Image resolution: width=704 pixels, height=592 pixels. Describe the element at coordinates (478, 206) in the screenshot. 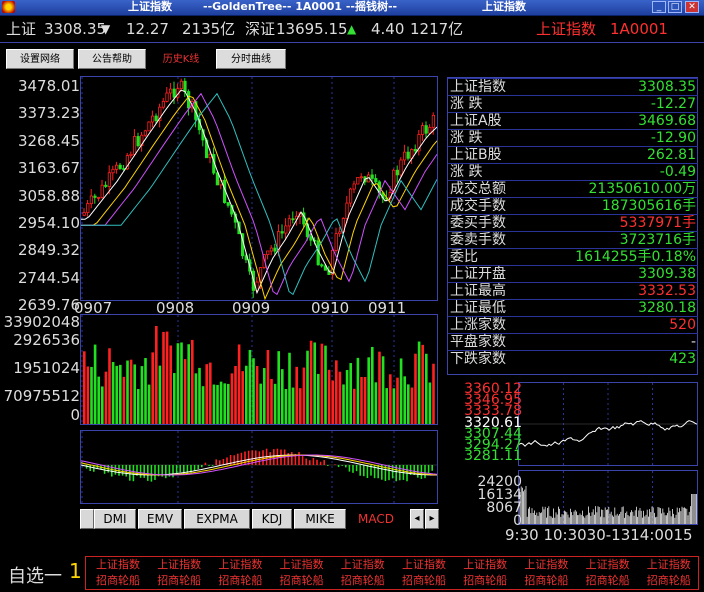

I see `quote-info-label: 成交手数` at that location.